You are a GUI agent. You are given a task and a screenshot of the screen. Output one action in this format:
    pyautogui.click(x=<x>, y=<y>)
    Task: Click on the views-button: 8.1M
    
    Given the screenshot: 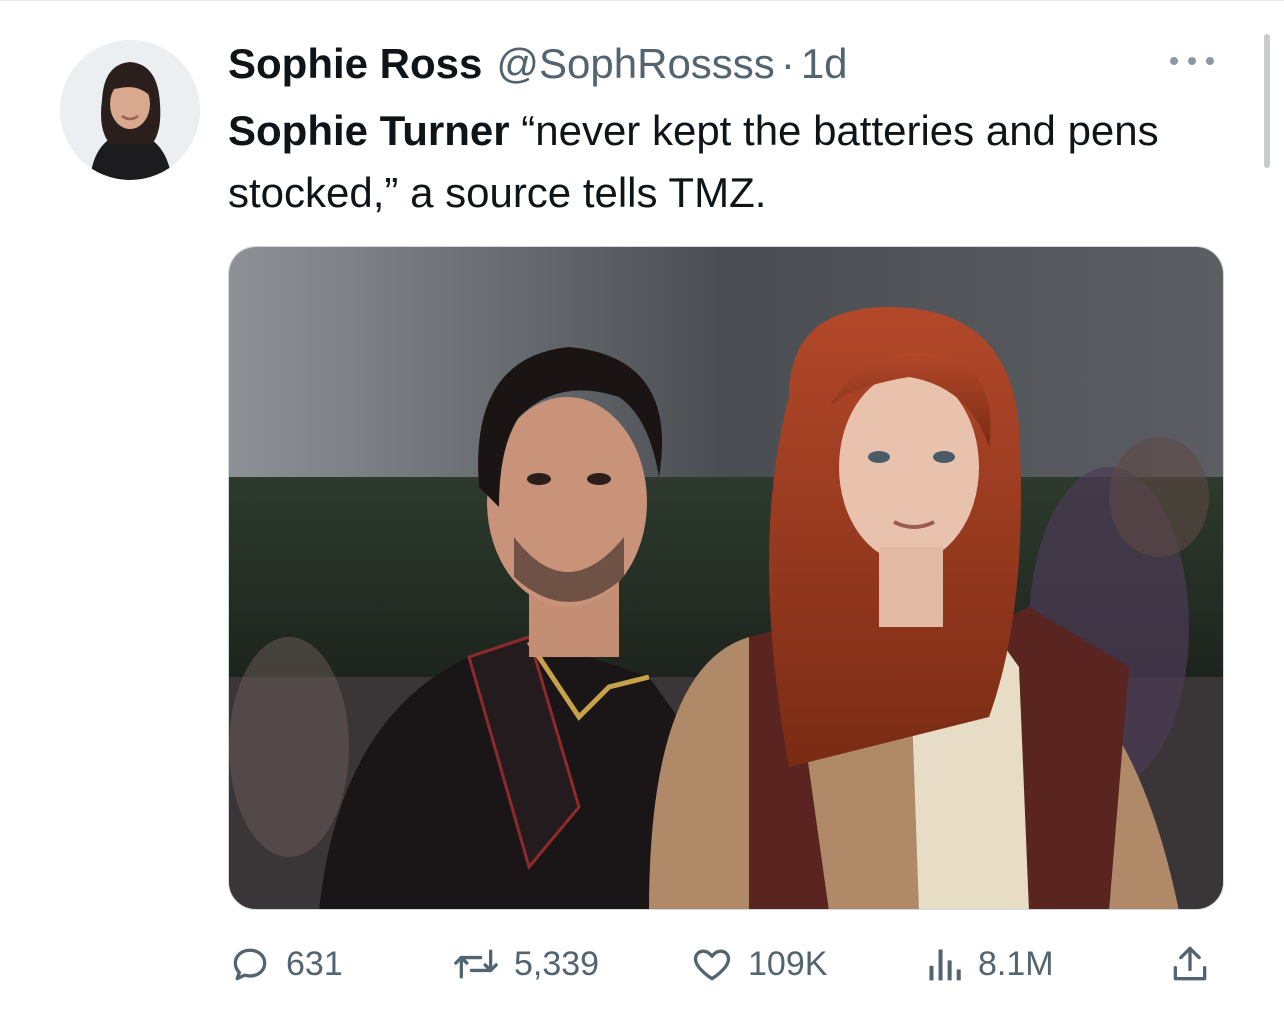 What is the action you would take?
    pyautogui.click(x=989, y=964)
    